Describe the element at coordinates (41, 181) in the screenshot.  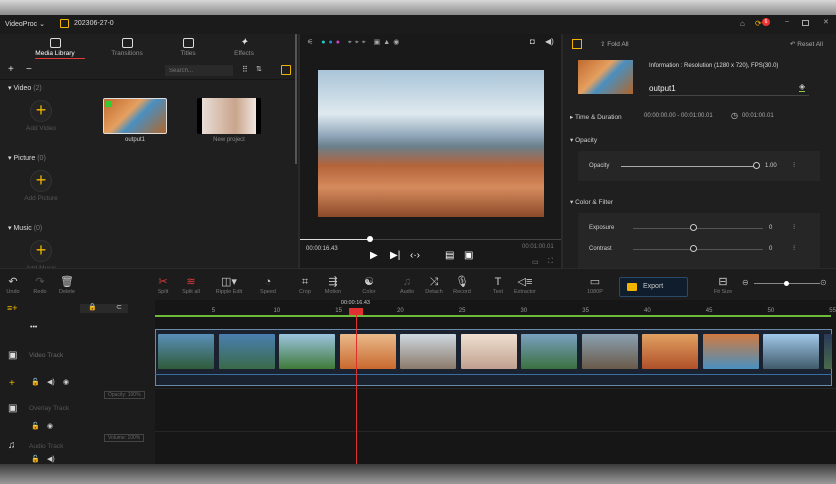
I see `add-picture-button: +` at that location.